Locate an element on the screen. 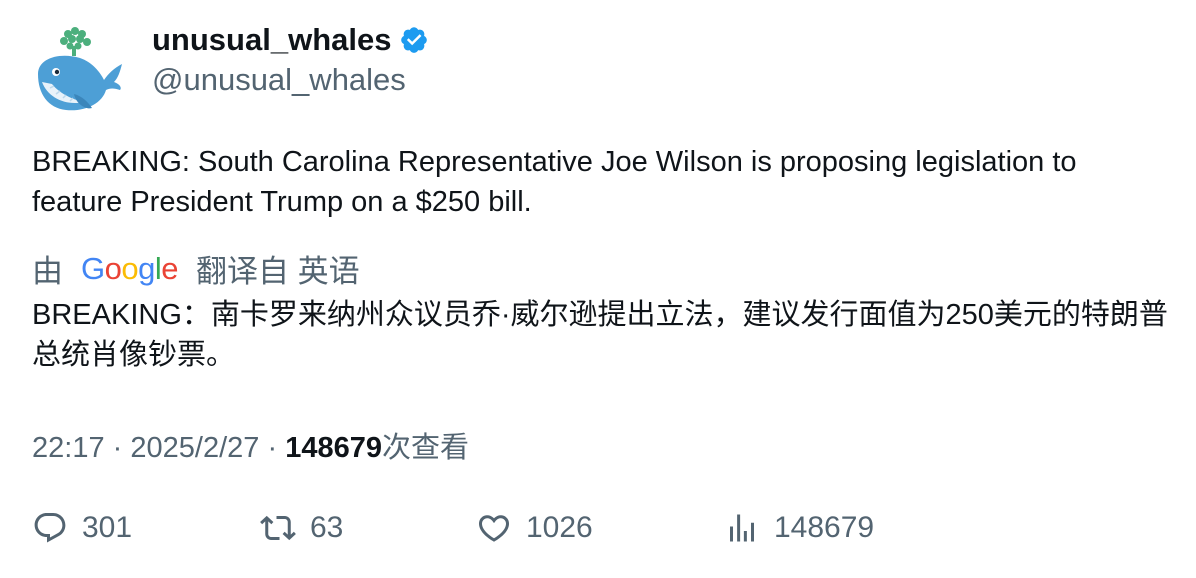  views-count: 148679 is located at coordinates (333, 448).